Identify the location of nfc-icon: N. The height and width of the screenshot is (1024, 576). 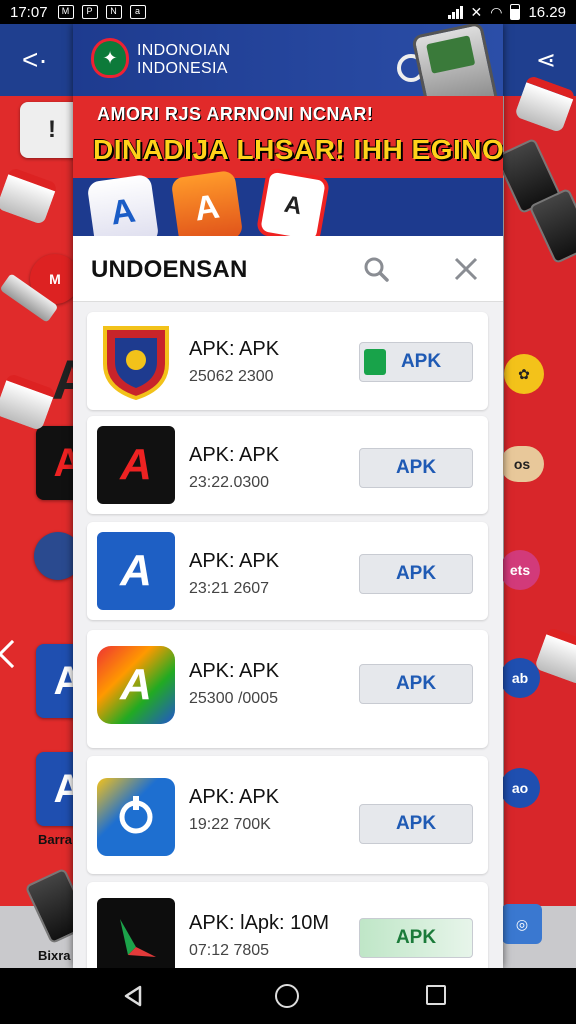
(113, 12).